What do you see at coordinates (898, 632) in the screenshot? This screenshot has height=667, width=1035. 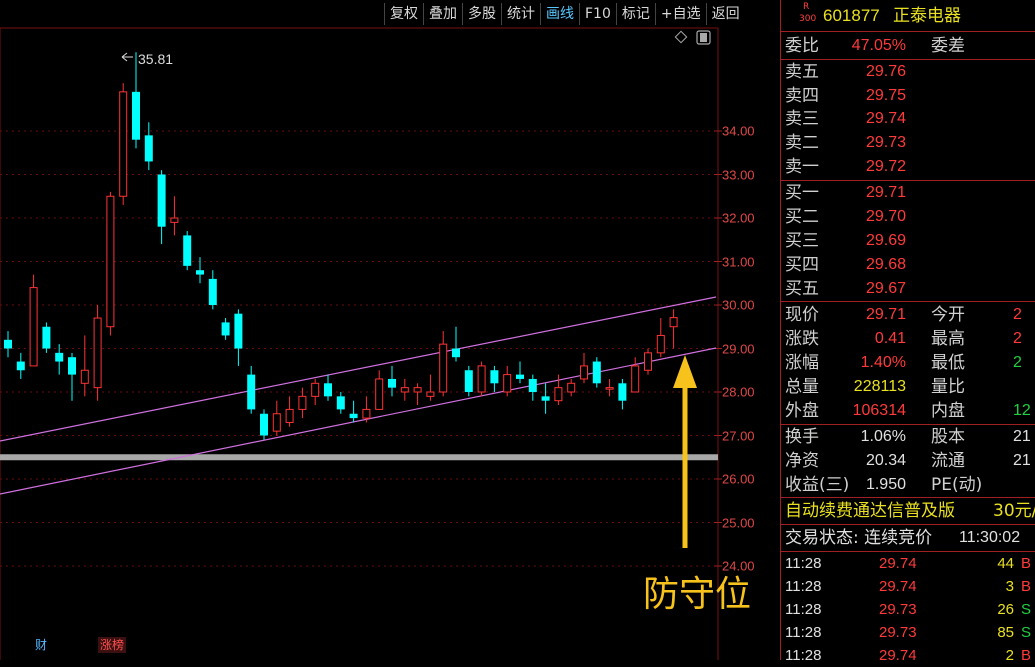 I see `tick-price: 29.73` at bounding box center [898, 632].